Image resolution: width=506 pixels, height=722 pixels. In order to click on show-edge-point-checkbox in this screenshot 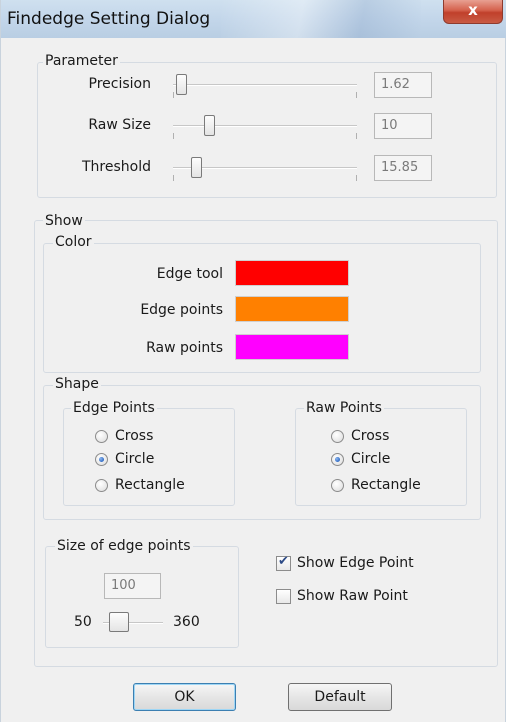, I will do `click(283, 562)`.